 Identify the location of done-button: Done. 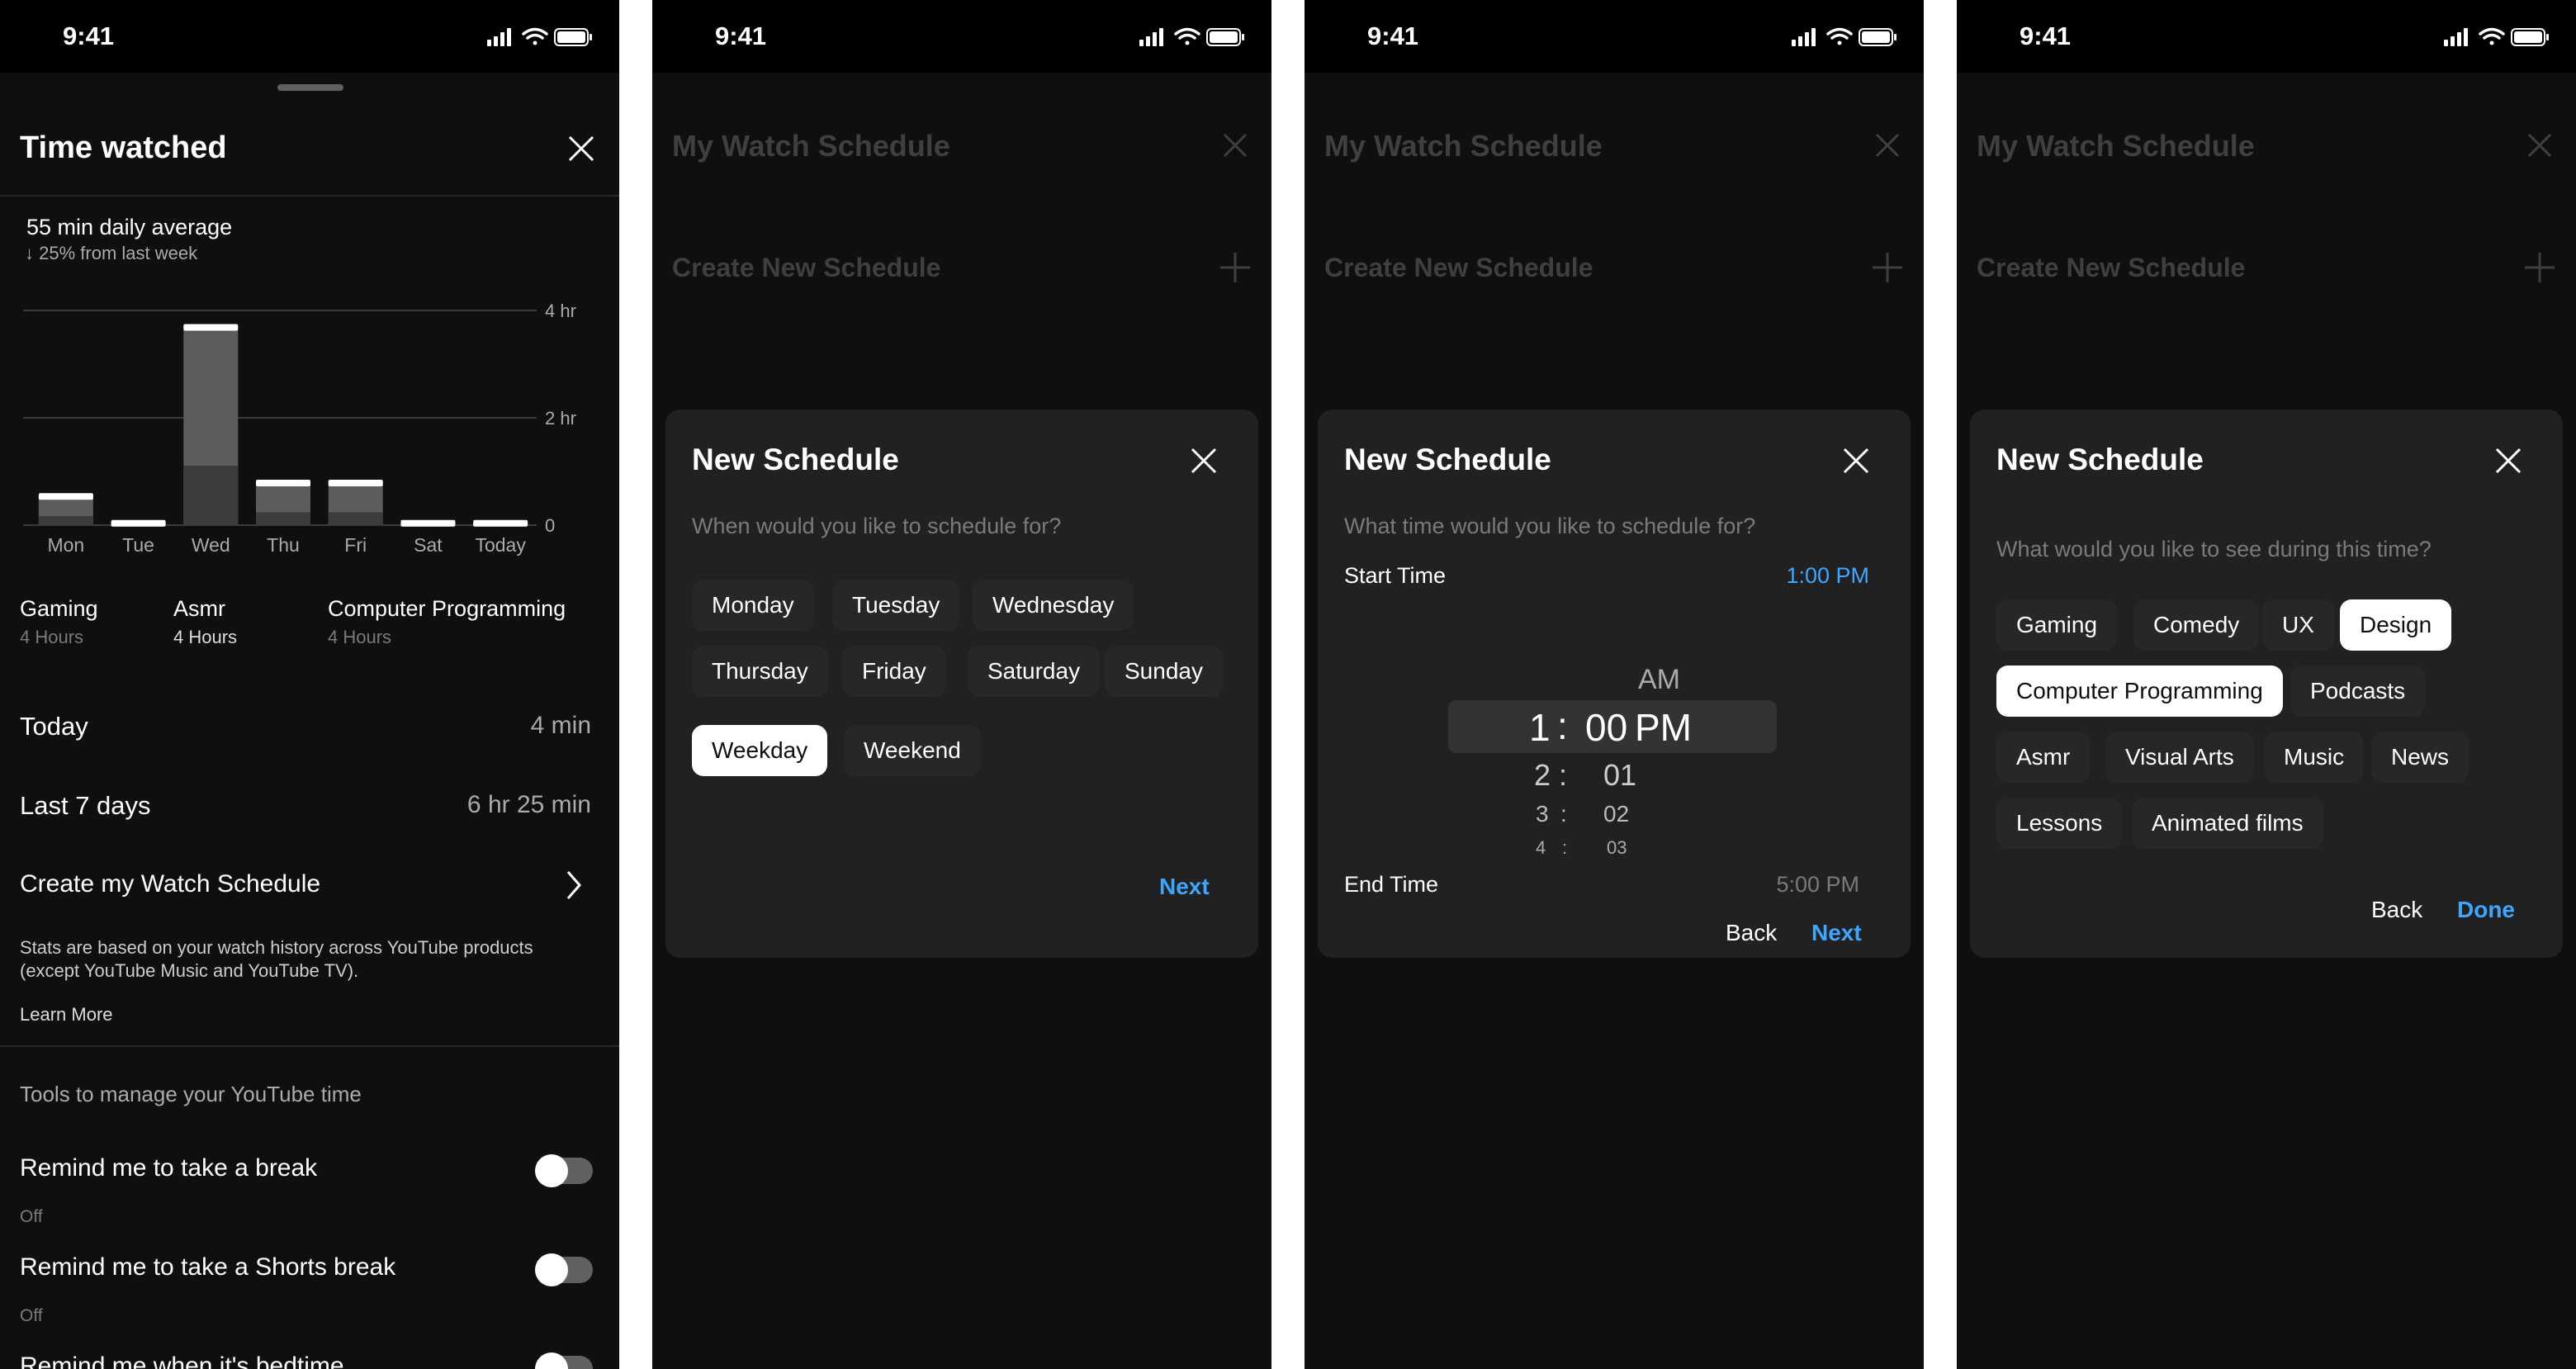
(2486, 910).